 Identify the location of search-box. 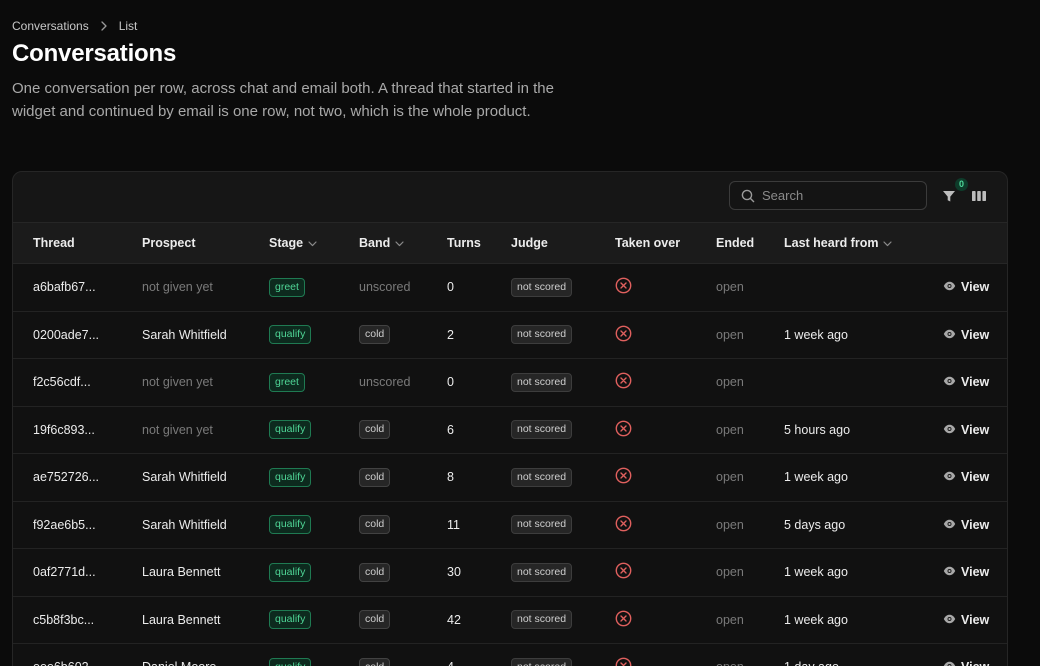
(828, 195).